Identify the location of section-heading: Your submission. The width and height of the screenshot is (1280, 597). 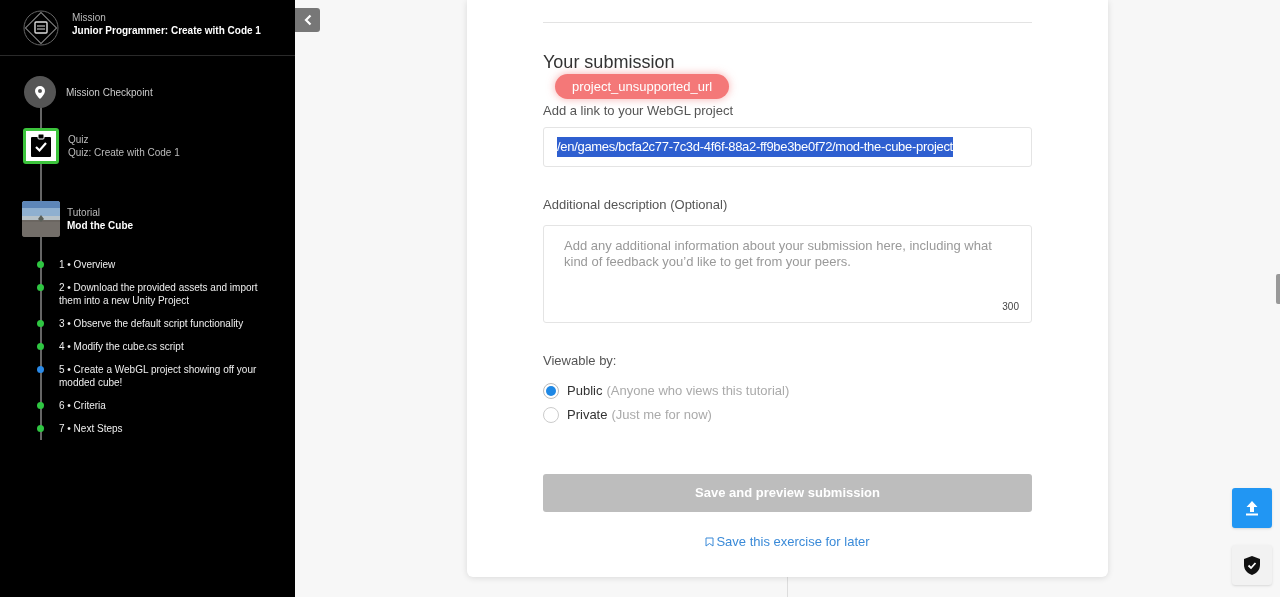
(609, 62).